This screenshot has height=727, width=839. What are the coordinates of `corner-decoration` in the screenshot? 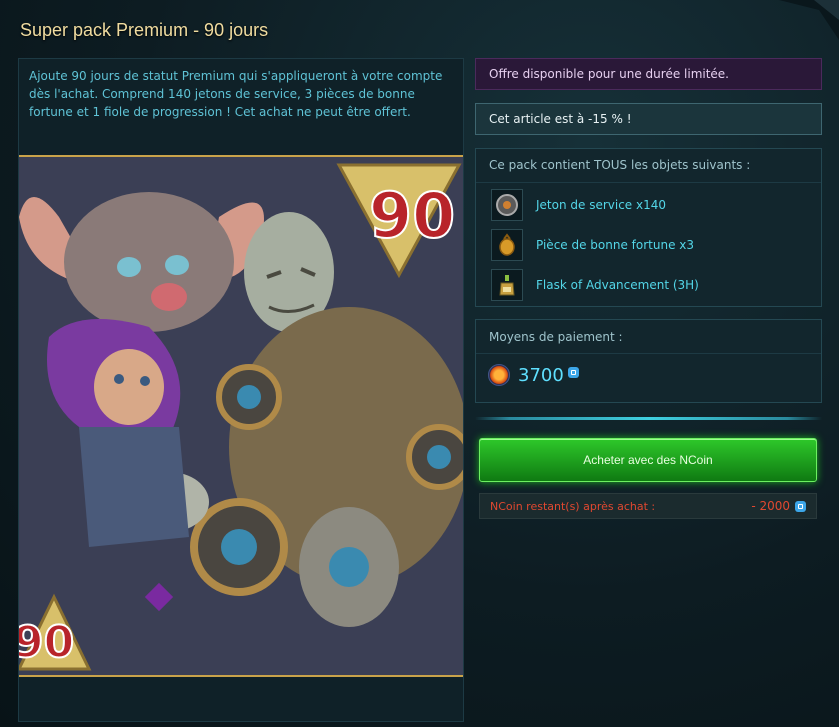 It's located at (809, 20).